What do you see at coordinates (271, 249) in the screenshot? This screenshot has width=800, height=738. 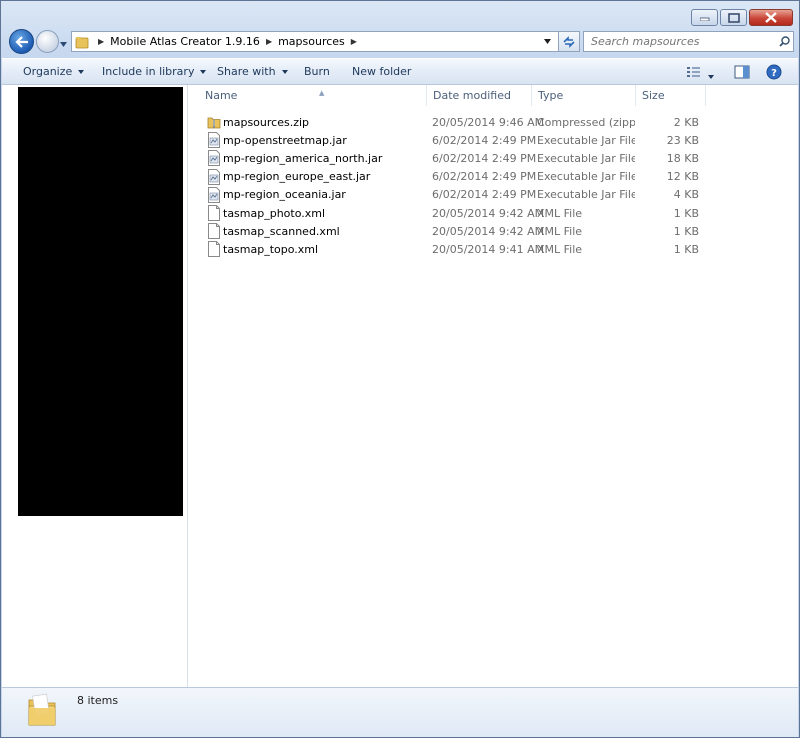 I see `file-name: tasmap_topo.xml` at bounding box center [271, 249].